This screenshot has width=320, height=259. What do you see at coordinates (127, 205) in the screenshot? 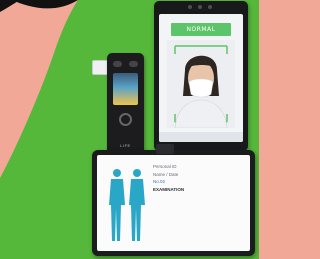
I see `body-silhouette-icon` at bounding box center [127, 205].